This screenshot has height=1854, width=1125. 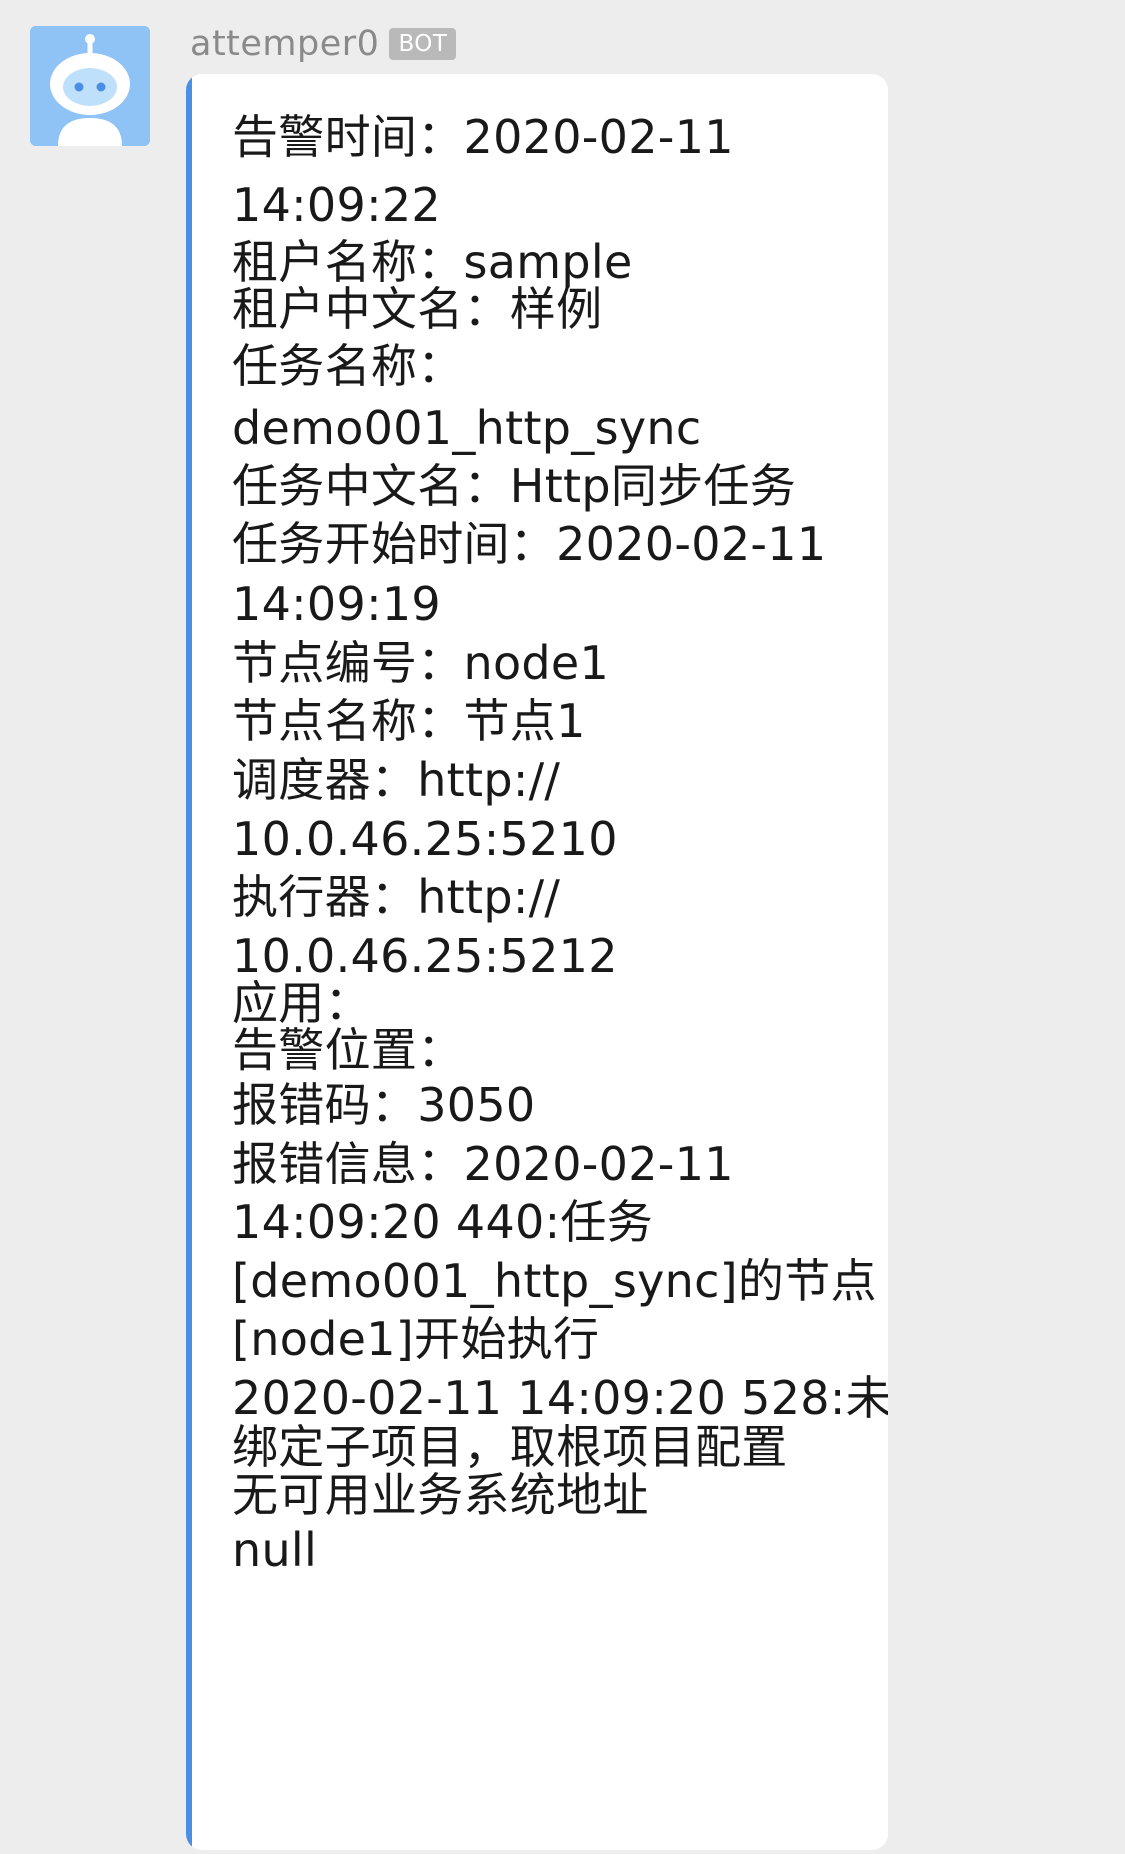 What do you see at coordinates (348, 1050) in the screenshot?
I see `message-line: 告警位置：` at bounding box center [348, 1050].